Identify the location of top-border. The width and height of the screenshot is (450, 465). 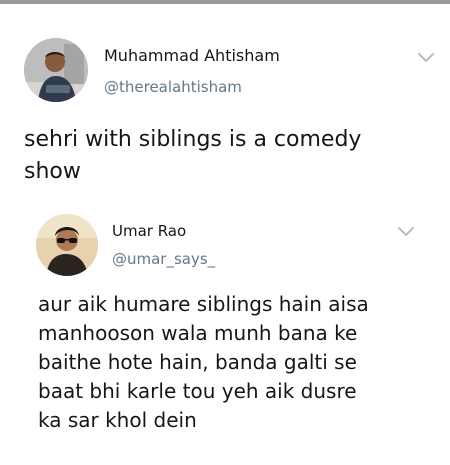
(225, 2).